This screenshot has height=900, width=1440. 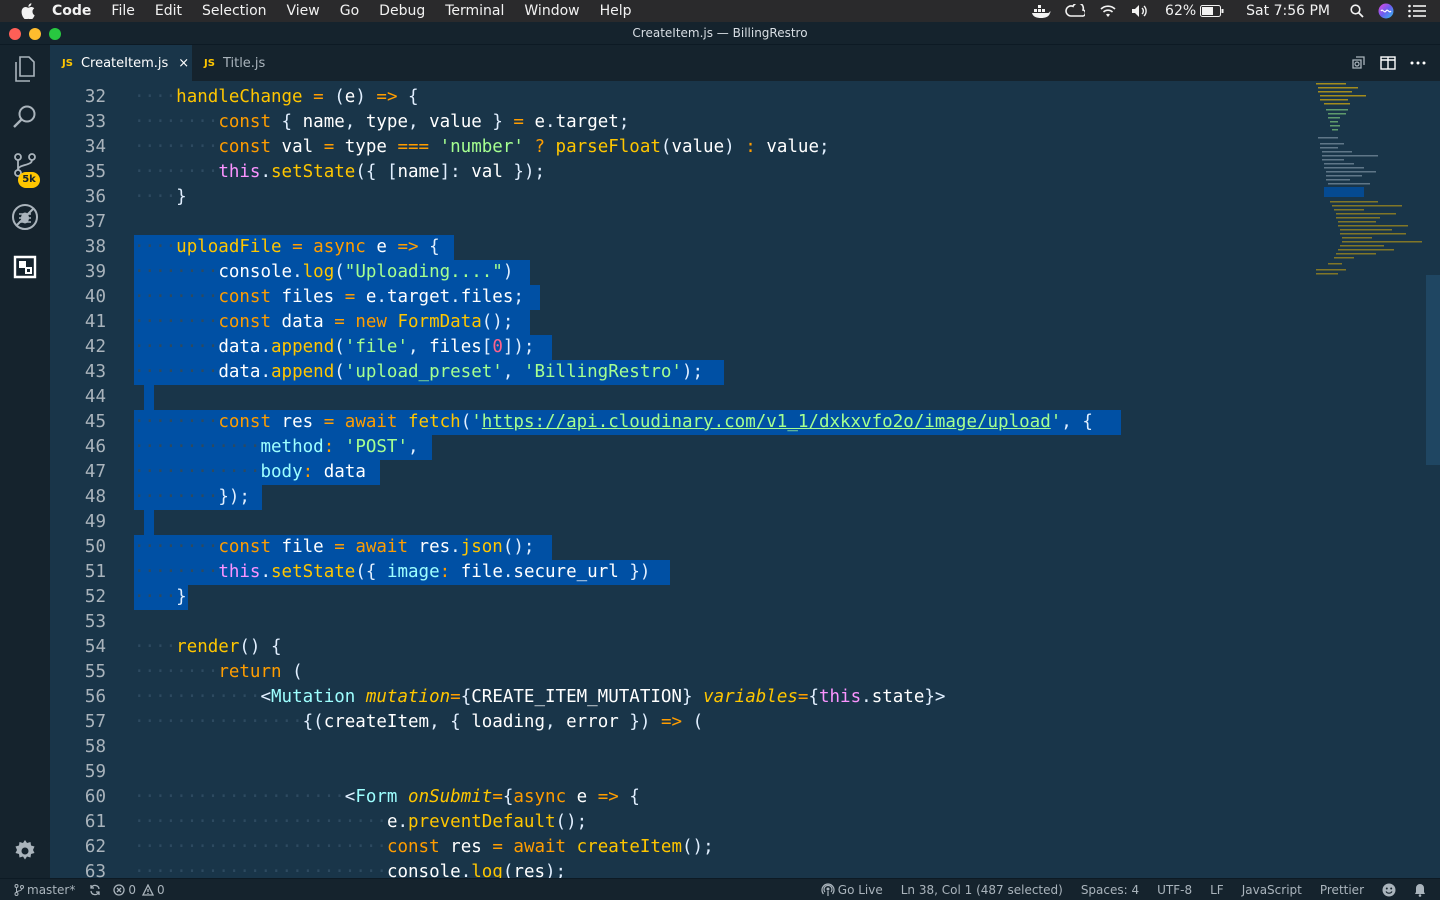 What do you see at coordinates (1342, 890) in the screenshot?
I see `prettier-status: Prettier` at bounding box center [1342, 890].